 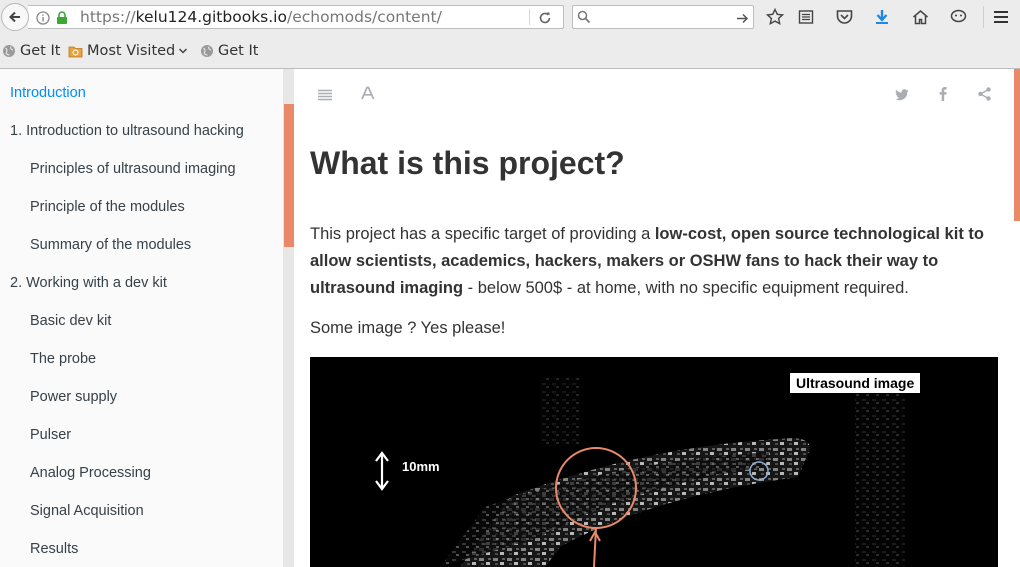 What do you see at coordinates (1001, 17) in the screenshot?
I see `menu-icon` at bounding box center [1001, 17].